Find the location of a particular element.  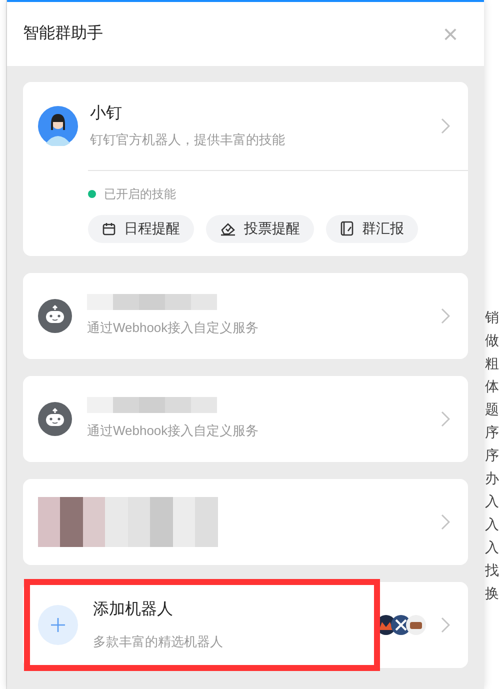

assistant-description: 钉钉官方机器人，提供丰富的技能 is located at coordinates (188, 140).